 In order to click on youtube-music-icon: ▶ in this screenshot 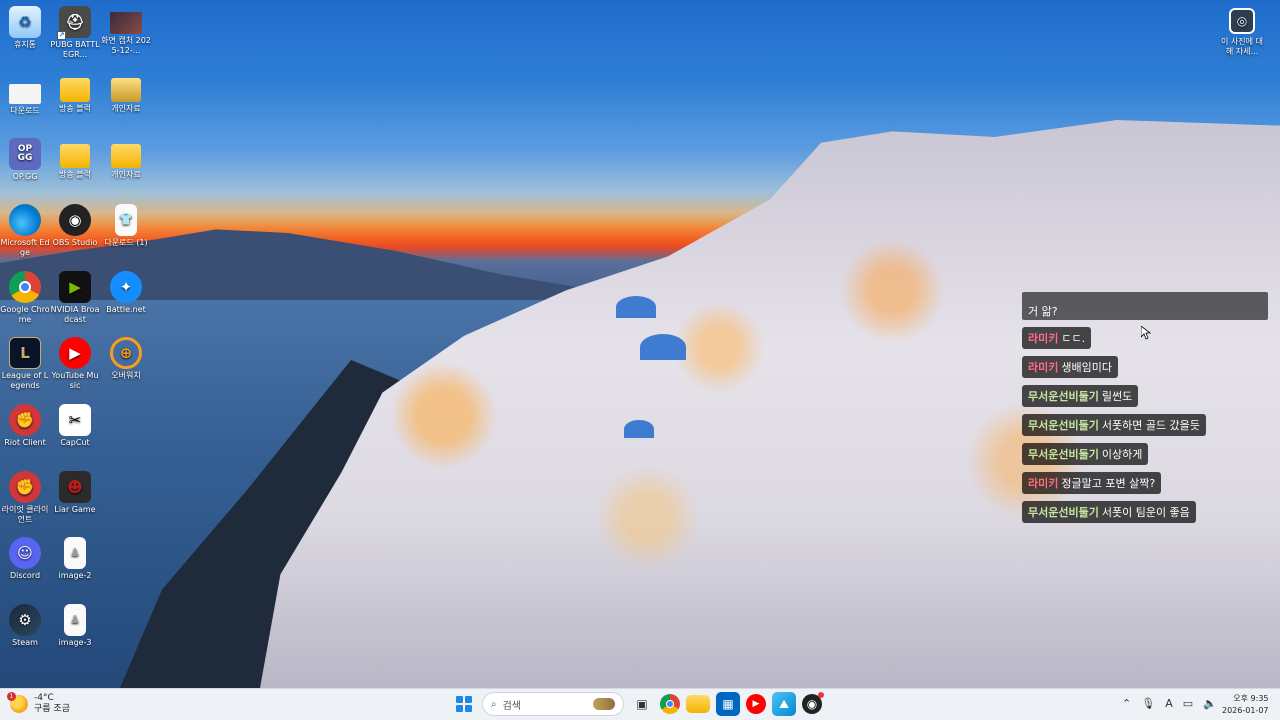, I will do `click(75, 353)`.